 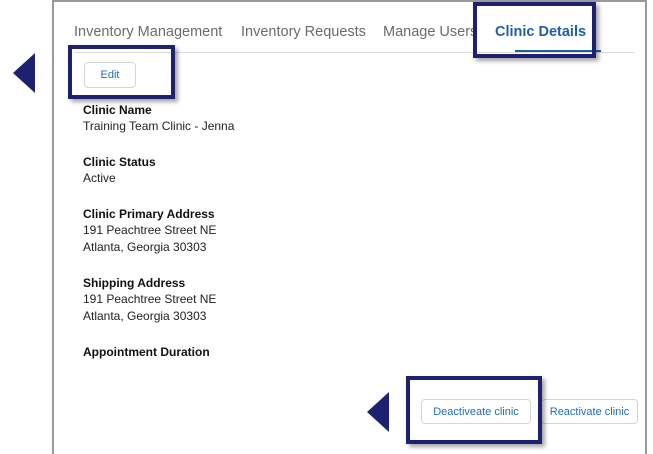 What do you see at coordinates (589, 411) in the screenshot?
I see `reactivate-clinic-button: Reactivate clinic` at bounding box center [589, 411].